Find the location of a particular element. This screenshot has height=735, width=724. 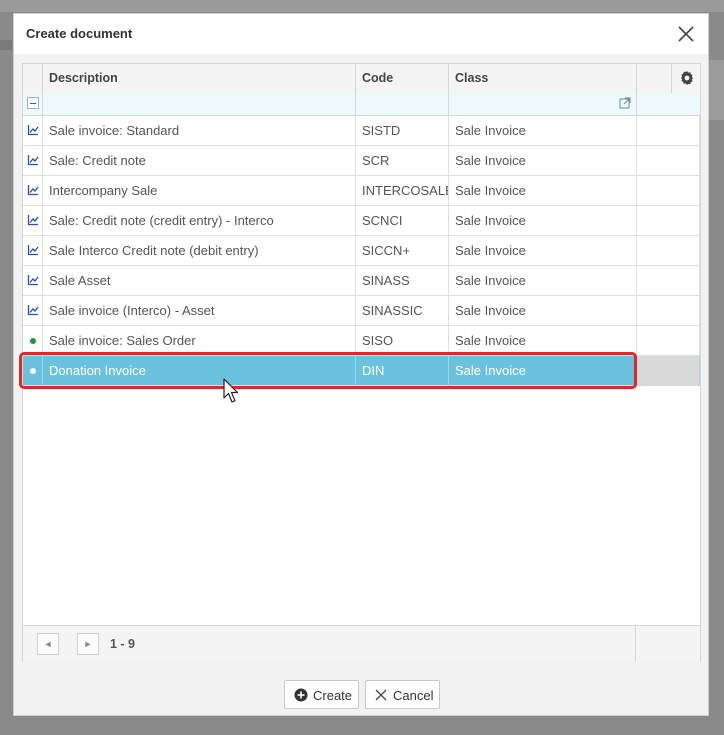

cell-code: SCNCI is located at coordinates (402, 221).